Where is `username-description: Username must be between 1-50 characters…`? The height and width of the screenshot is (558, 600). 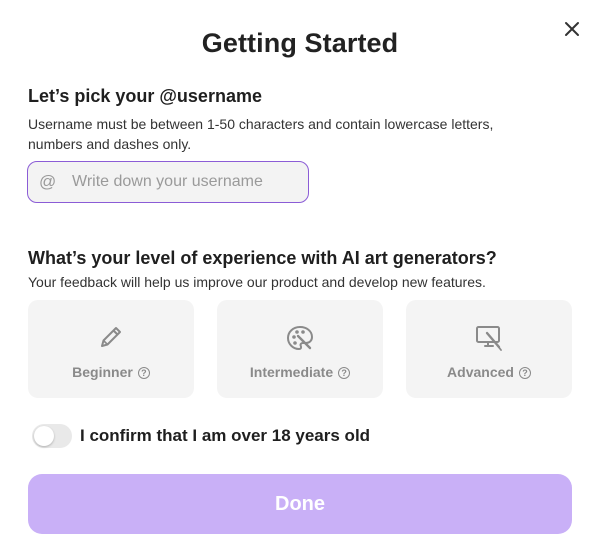
username-description: Username must be between 1-50 characters… is located at coordinates (261, 134).